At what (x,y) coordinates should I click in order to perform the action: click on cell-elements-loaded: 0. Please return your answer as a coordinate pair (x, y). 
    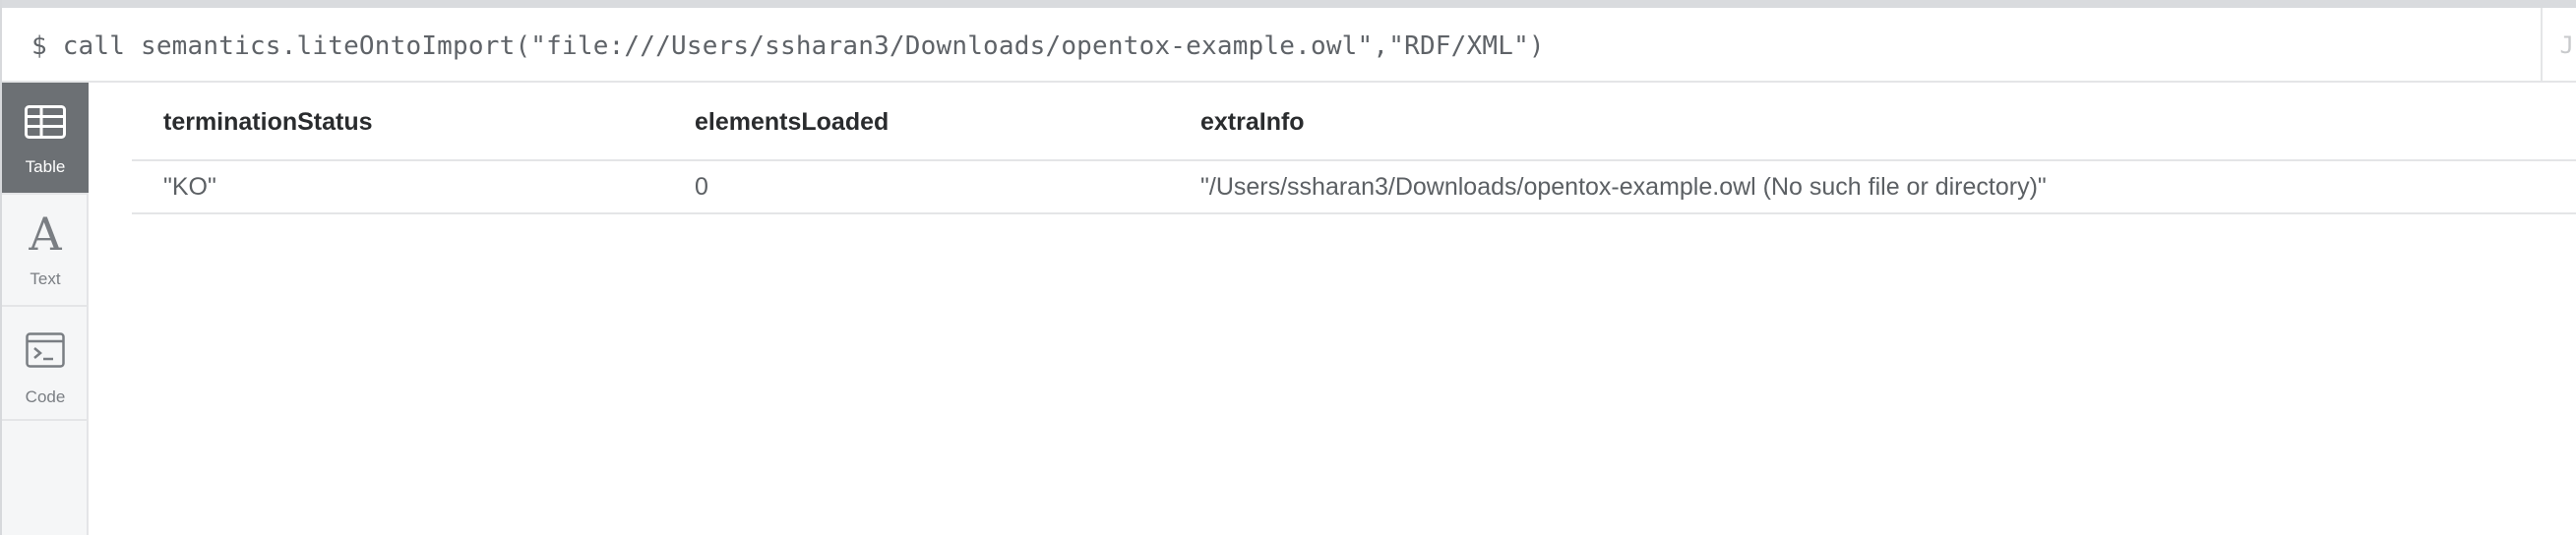
    Looking at the image, I should click on (701, 187).